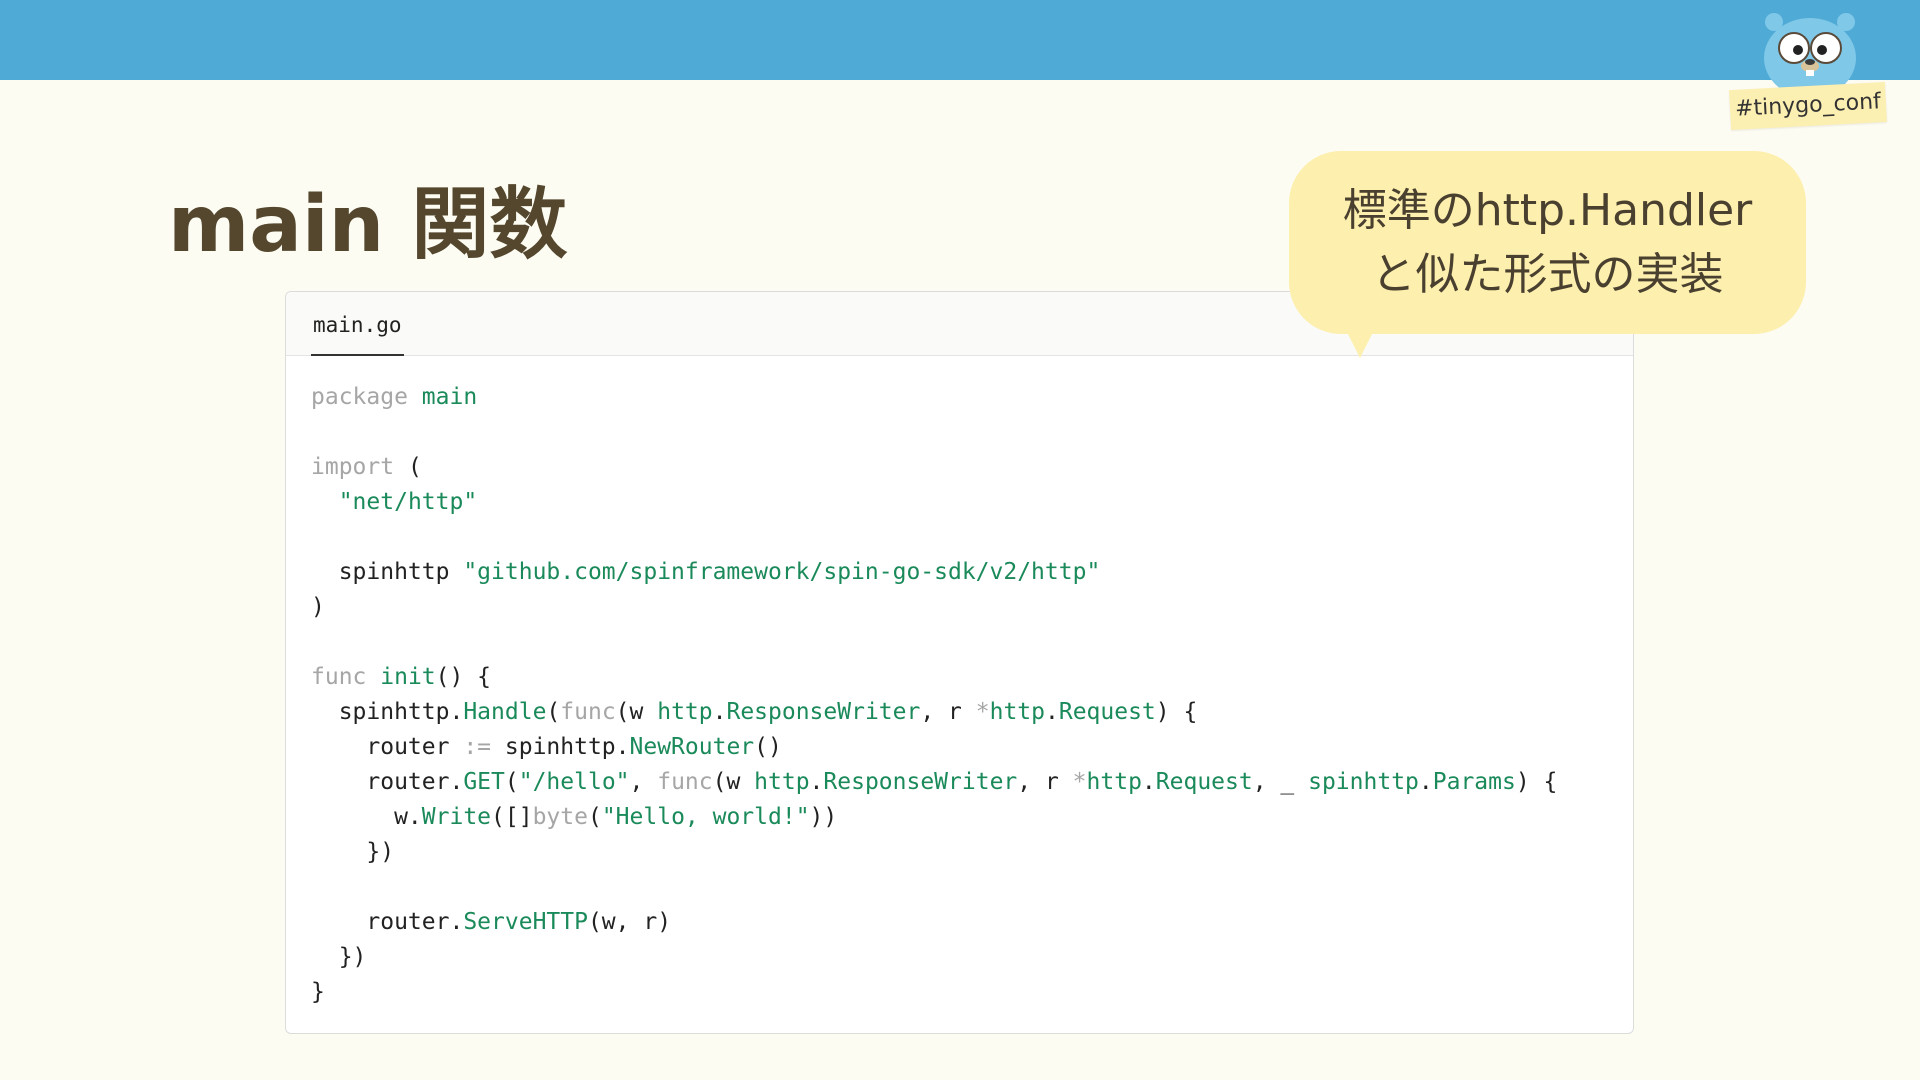 This screenshot has width=1920, height=1080. What do you see at coordinates (525, 922) in the screenshot?
I see `code-token: ServeHTTP` at bounding box center [525, 922].